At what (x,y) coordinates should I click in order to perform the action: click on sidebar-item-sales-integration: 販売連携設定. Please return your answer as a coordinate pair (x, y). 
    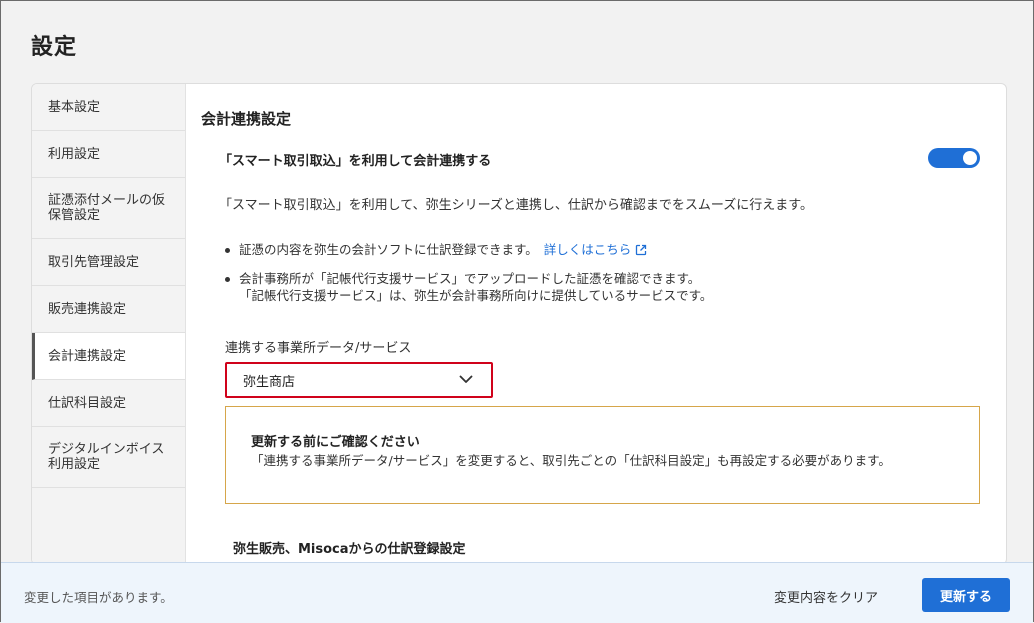
    Looking at the image, I should click on (108, 309).